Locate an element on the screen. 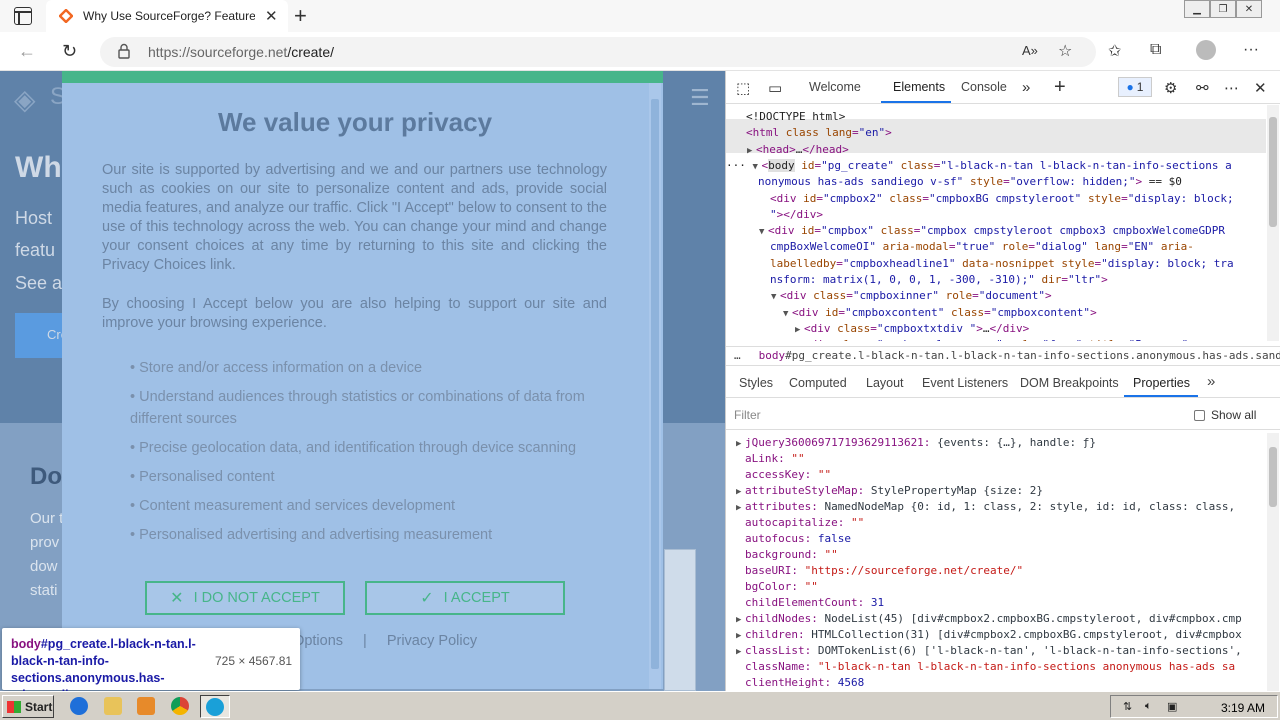 This screenshot has height=720, width=1280. ie-icon is located at coordinates (79, 706).